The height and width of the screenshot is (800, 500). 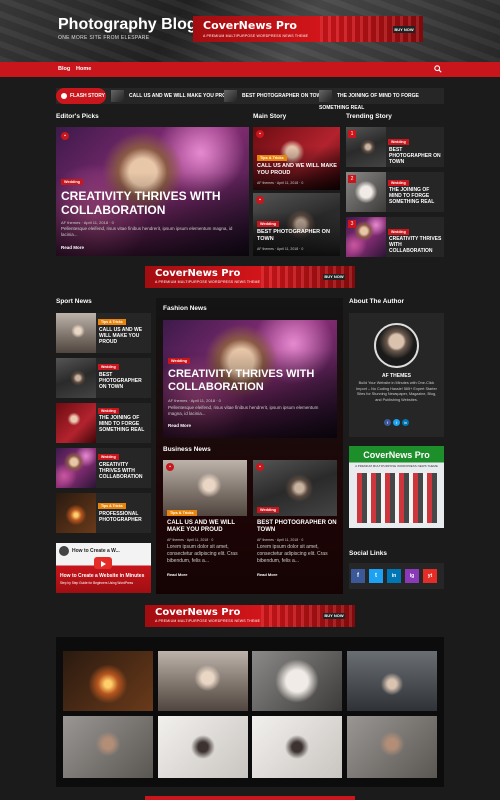 I want to click on trending-item: 1 Wedding BEST PHOTOGRAPHER ON TOWN, so click(x=395, y=147).